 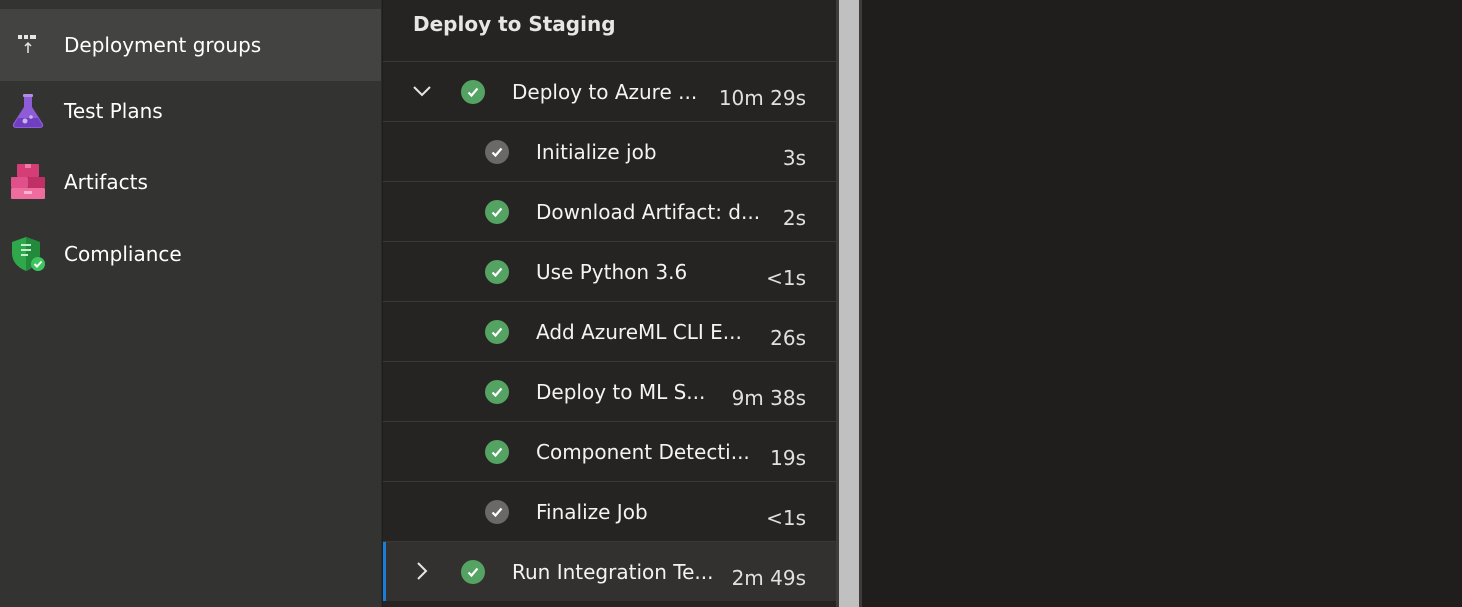 What do you see at coordinates (113, 111) in the screenshot?
I see `sidebar-item-label: Test Plans` at bounding box center [113, 111].